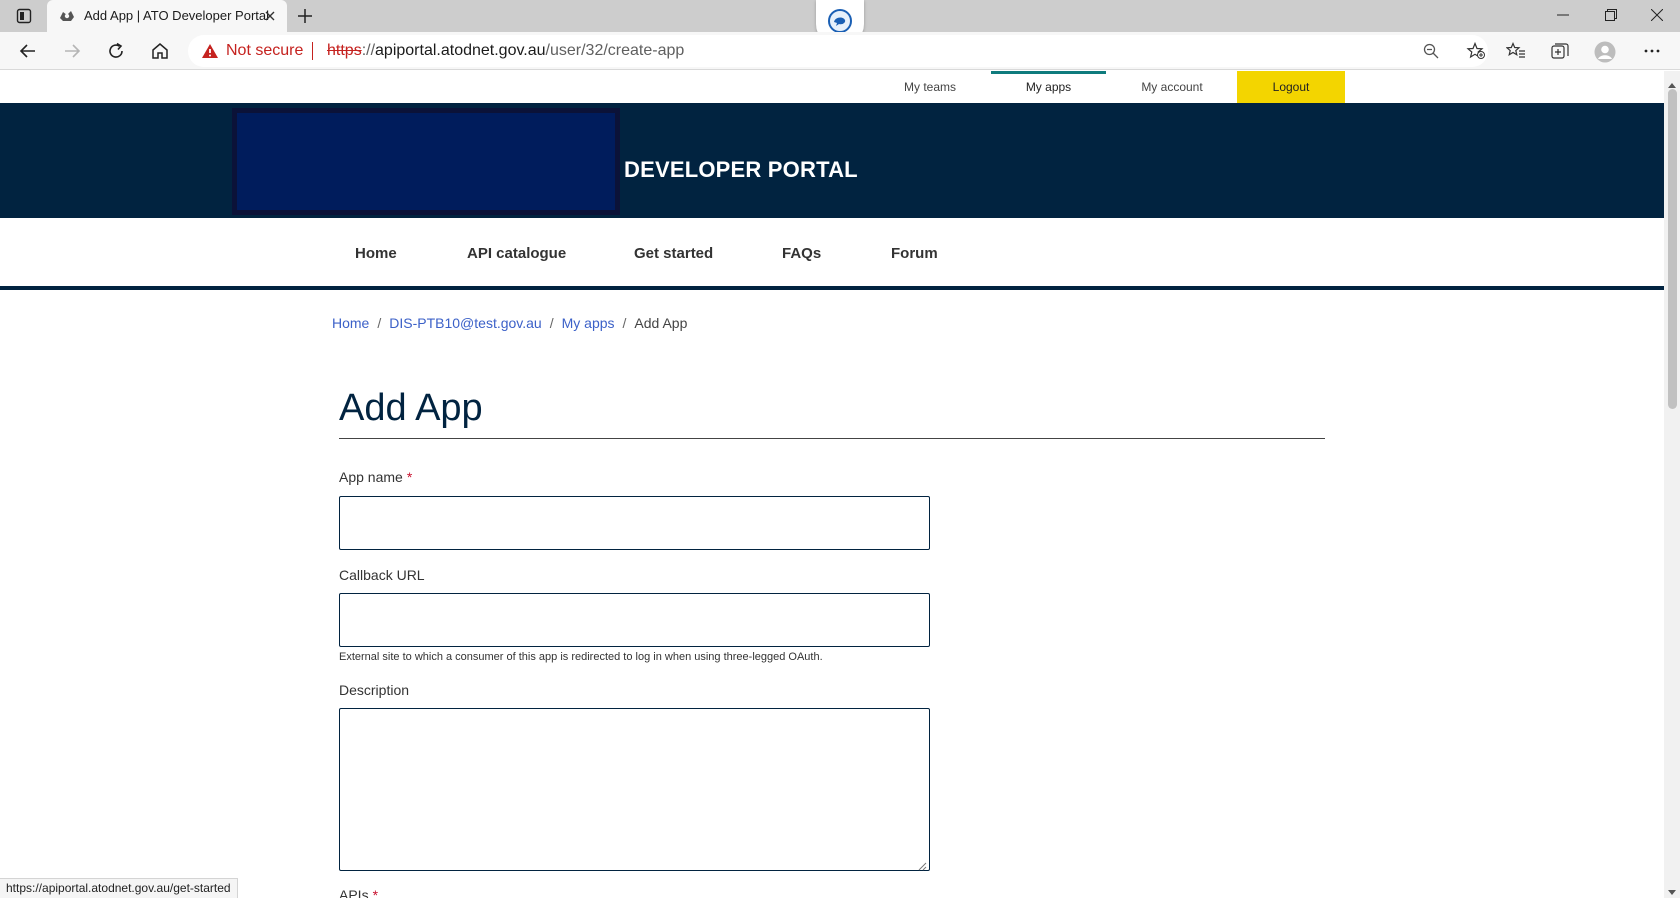 This screenshot has height=901, width=1680. Describe the element at coordinates (312, 51) in the screenshot. I see `url-divider` at that location.